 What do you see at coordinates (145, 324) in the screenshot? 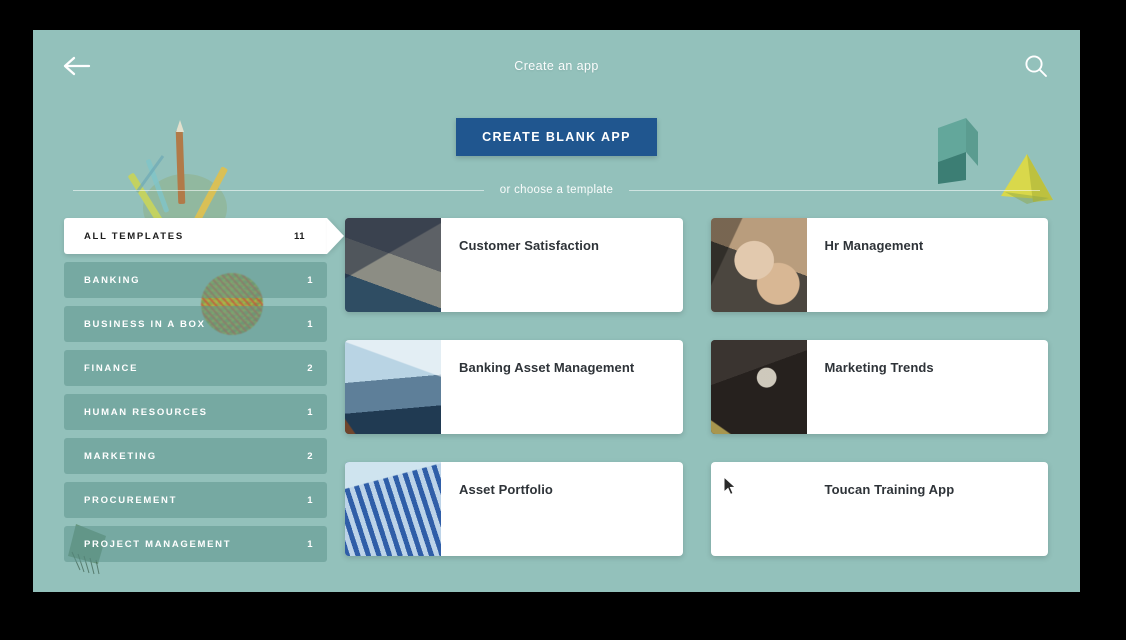
I see `sidebar-item-label: BUSINESS IN A BOX` at bounding box center [145, 324].